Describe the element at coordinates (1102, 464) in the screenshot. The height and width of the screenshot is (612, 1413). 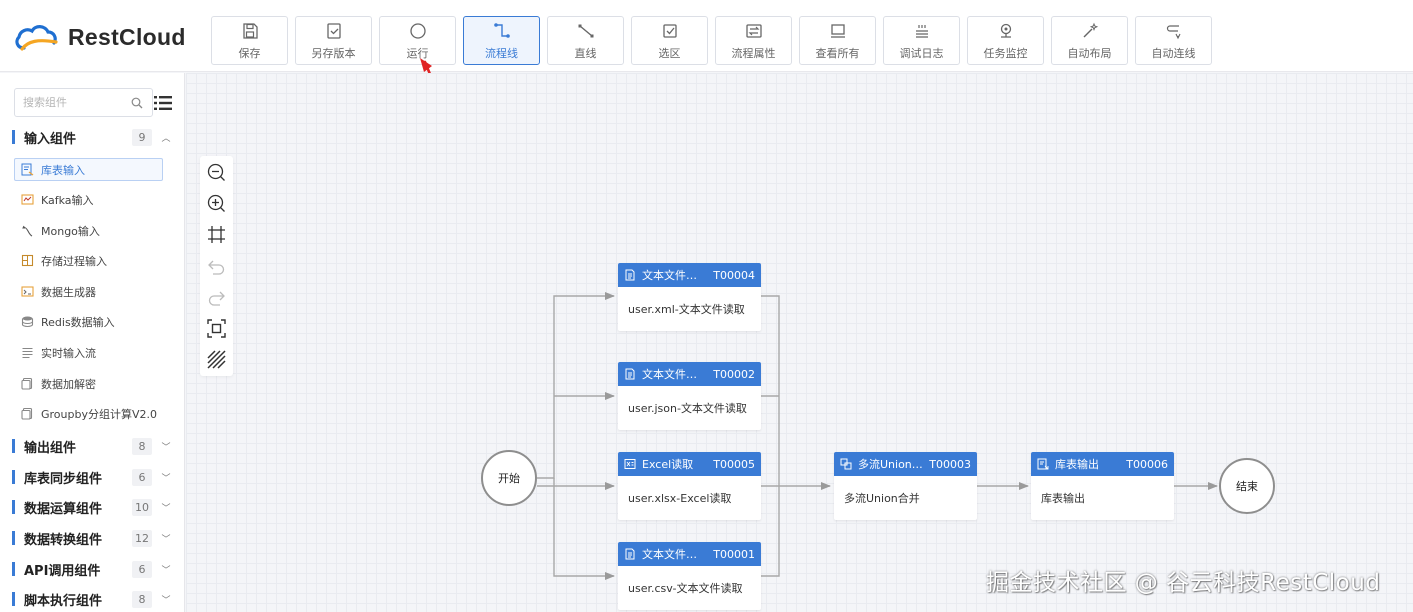
I see `node-header: 库表输出 T00006` at that location.